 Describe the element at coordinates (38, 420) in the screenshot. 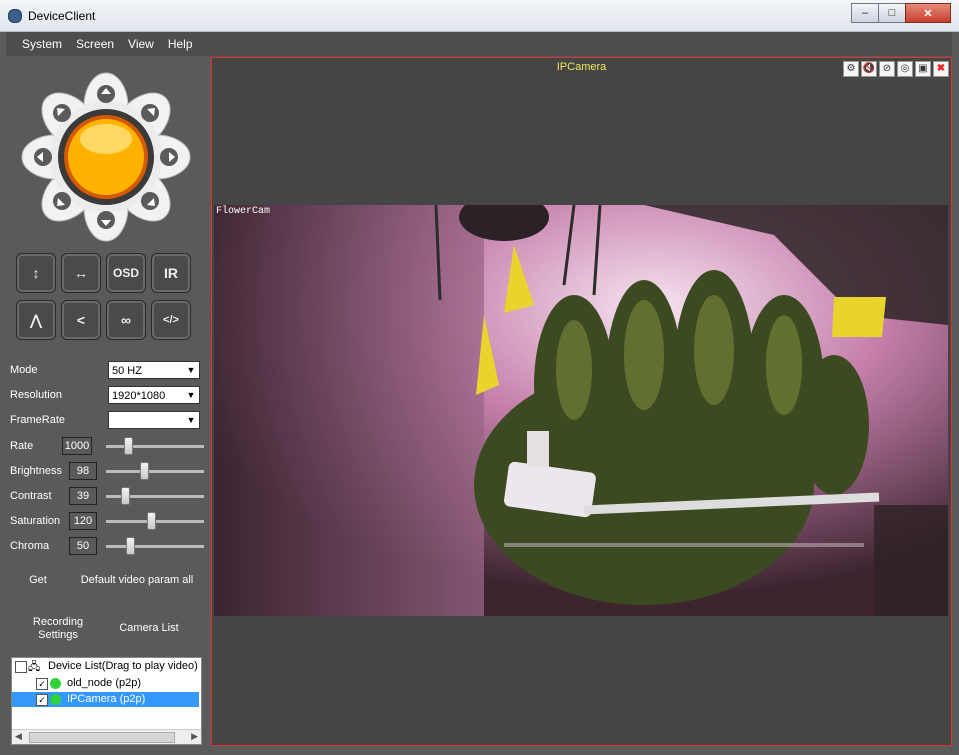

I see `framerate-label: FrameRate` at that location.